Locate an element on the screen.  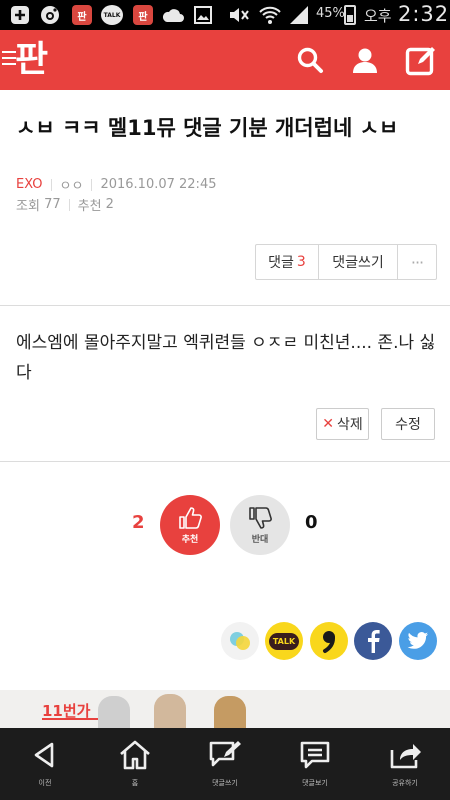
post-datetime: 2016.10.07 22:45 is located at coordinates (158, 184).